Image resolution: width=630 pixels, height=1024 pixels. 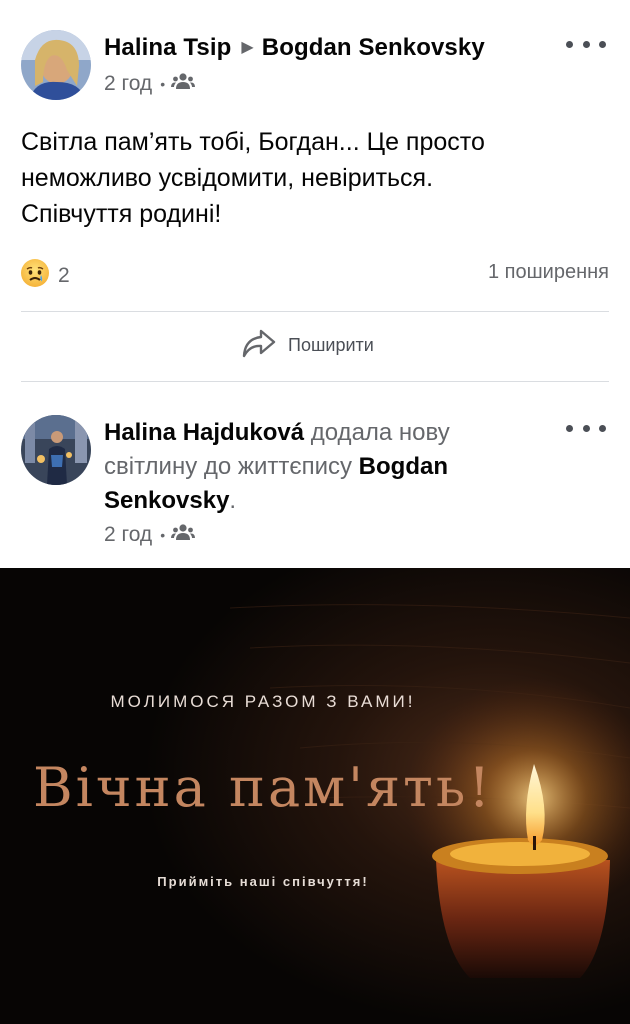 What do you see at coordinates (64, 275) in the screenshot?
I see `reaction-count: 2` at bounding box center [64, 275].